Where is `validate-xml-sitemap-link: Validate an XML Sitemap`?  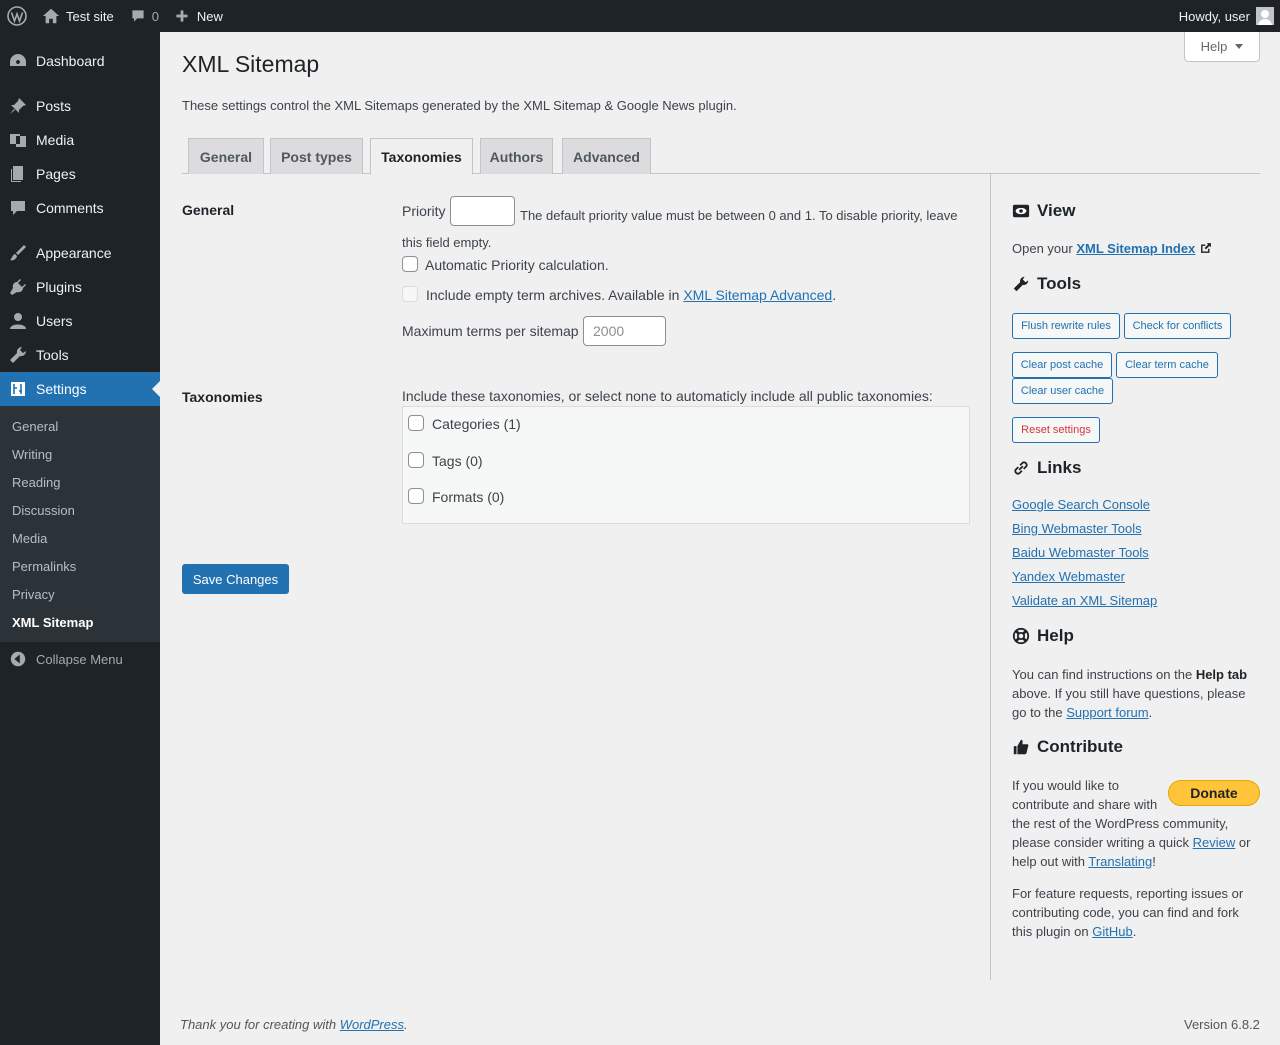
validate-xml-sitemap-link: Validate an XML Sitemap is located at coordinates (1084, 600).